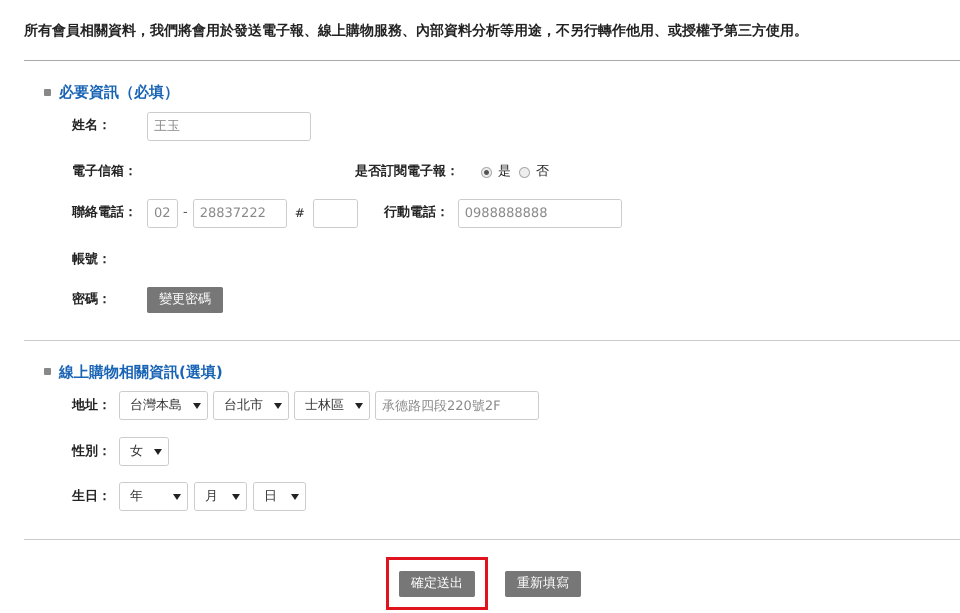 This screenshot has height=613, width=960. What do you see at coordinates (92, 260) in the screenshot?
I see `field-label: 帳號：` at bounding box center [92, 260].